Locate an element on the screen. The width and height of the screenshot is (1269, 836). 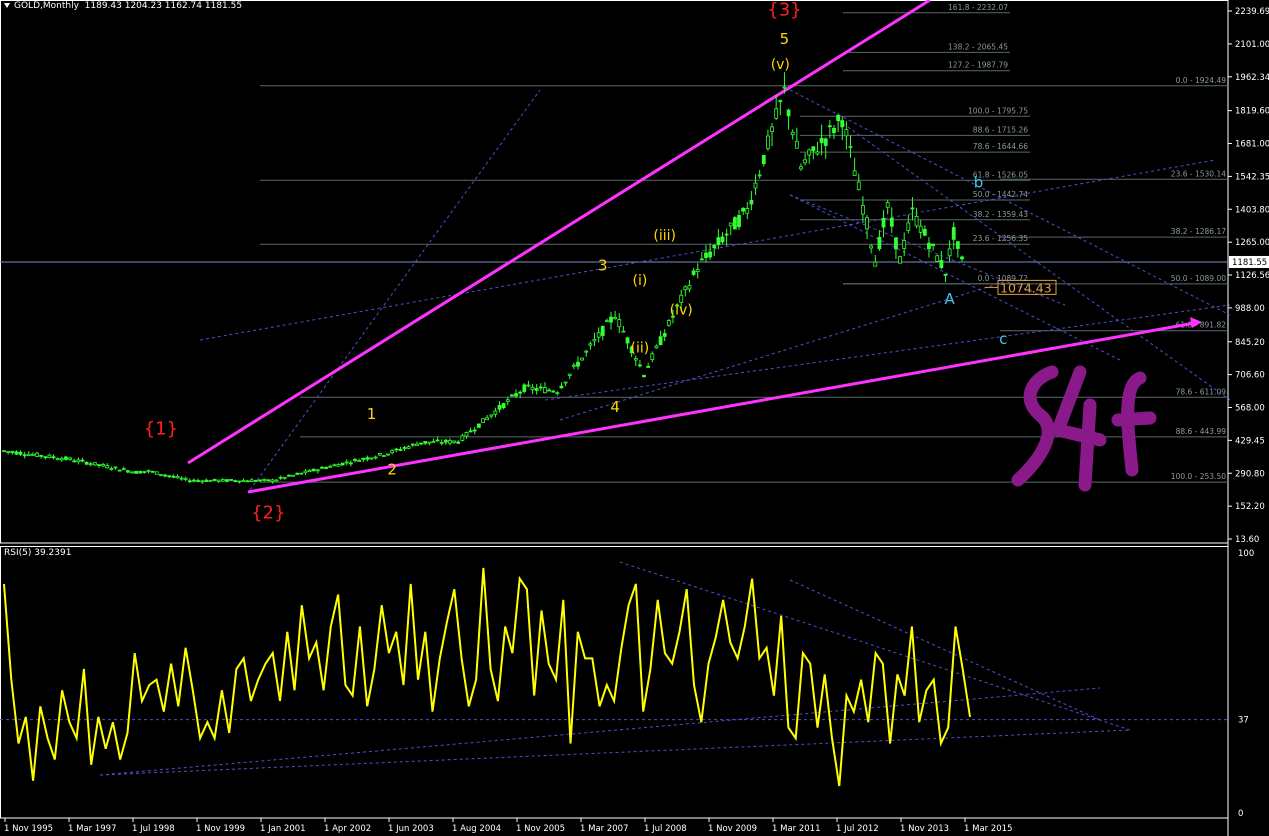
time-tick-label: 1 Mar 2015 is located at coordinates (988, 829).